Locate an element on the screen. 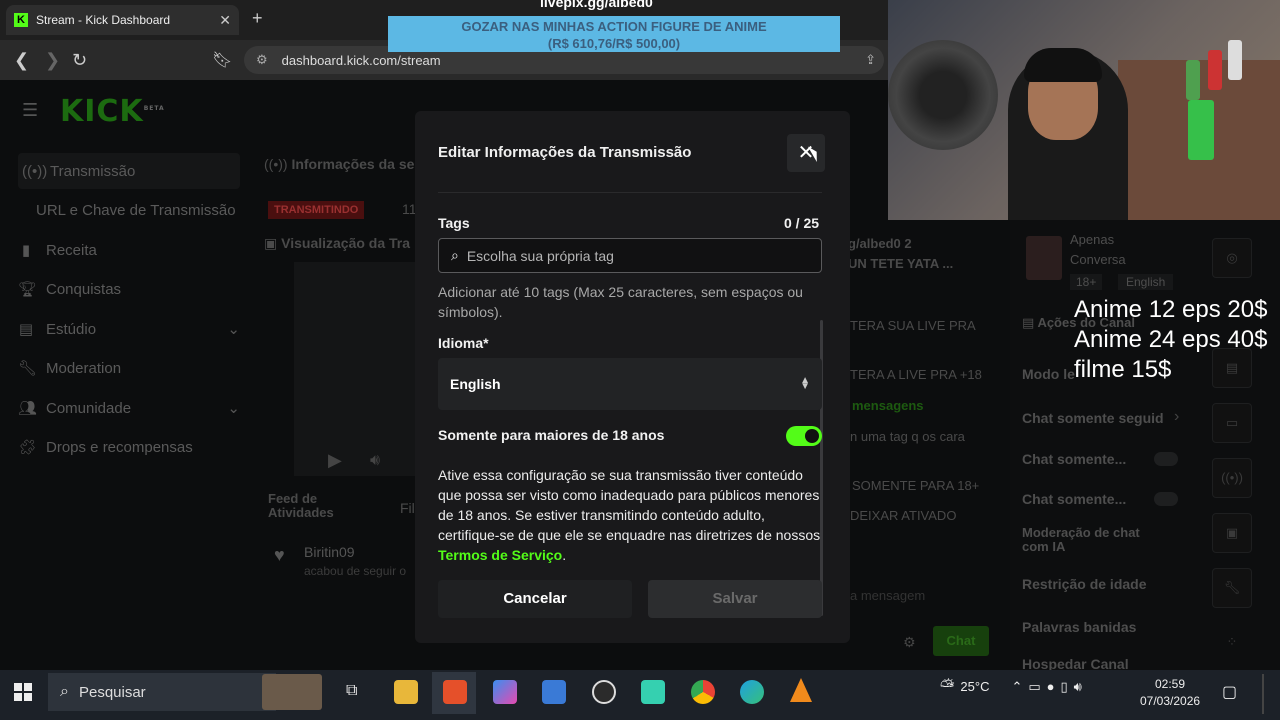 The height and width of the screenshot is (720, 1280). copilot-icon is located at coordinates (505, 692).